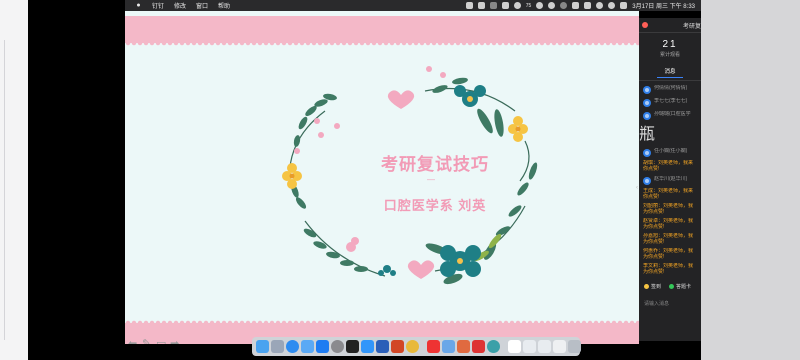 The image size is (800, 360). What do you see at coordinates (161, 341) in the screenshot?
I see `screen-mode-icon: ▭` at bounding box center [161, 341].